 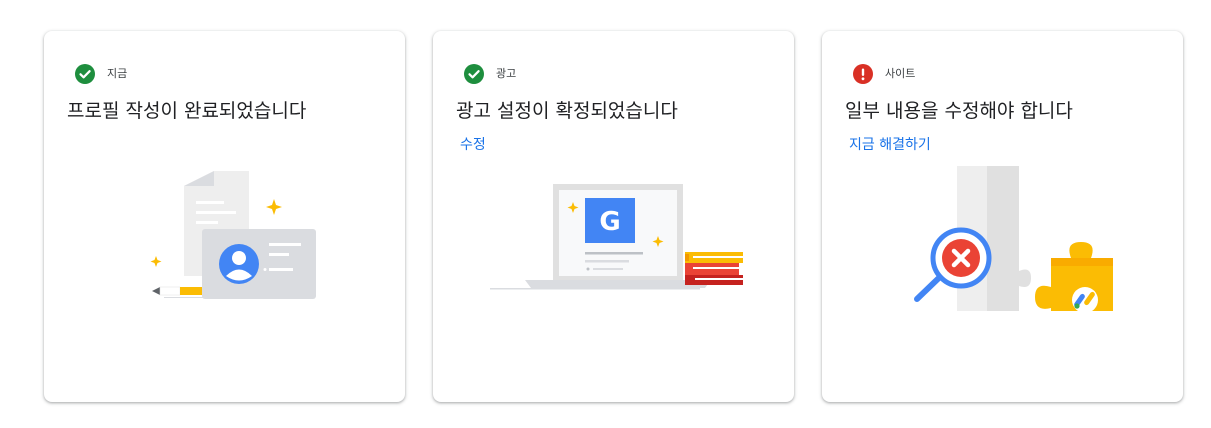 I want to click on error-circle-icon, so click(x=863, y=74).